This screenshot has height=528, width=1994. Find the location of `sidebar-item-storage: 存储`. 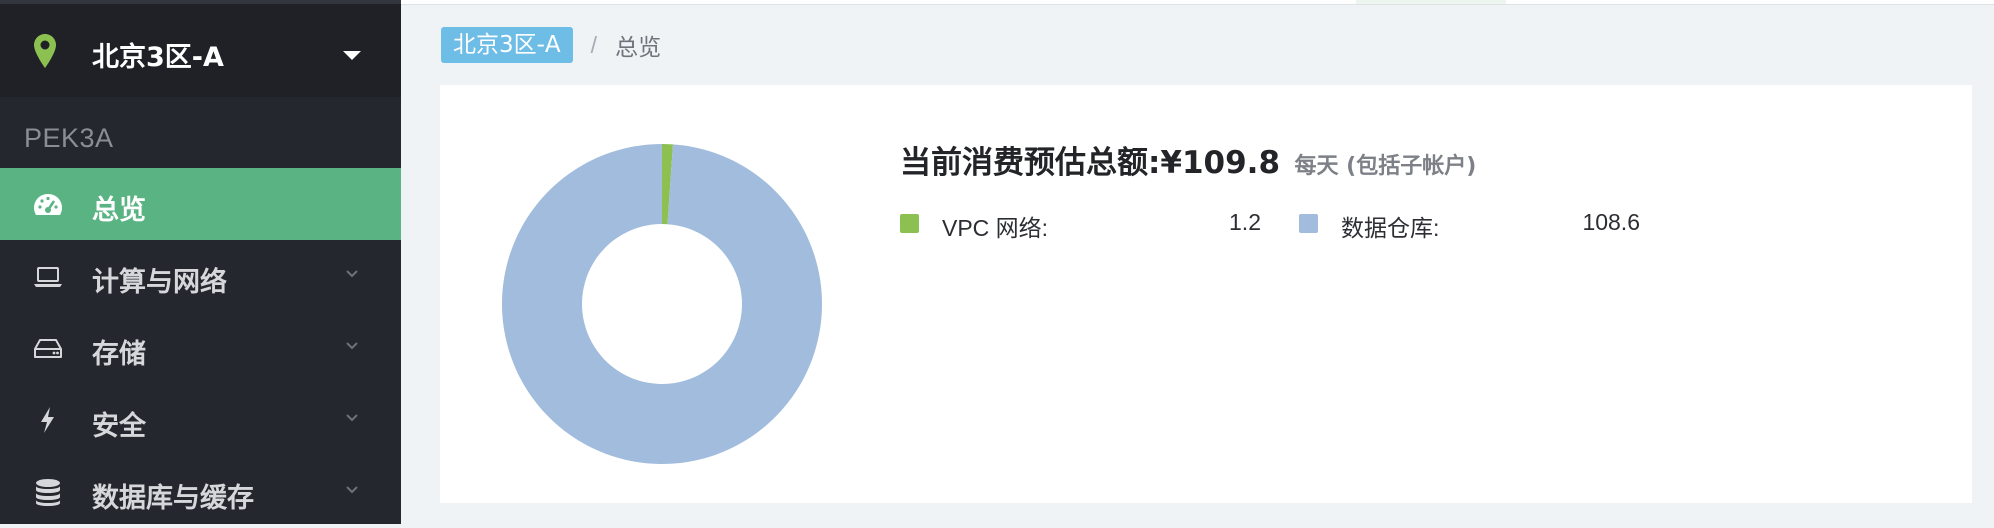

sidebar-item-storage: 存储 is located at coordinates (200, 348).